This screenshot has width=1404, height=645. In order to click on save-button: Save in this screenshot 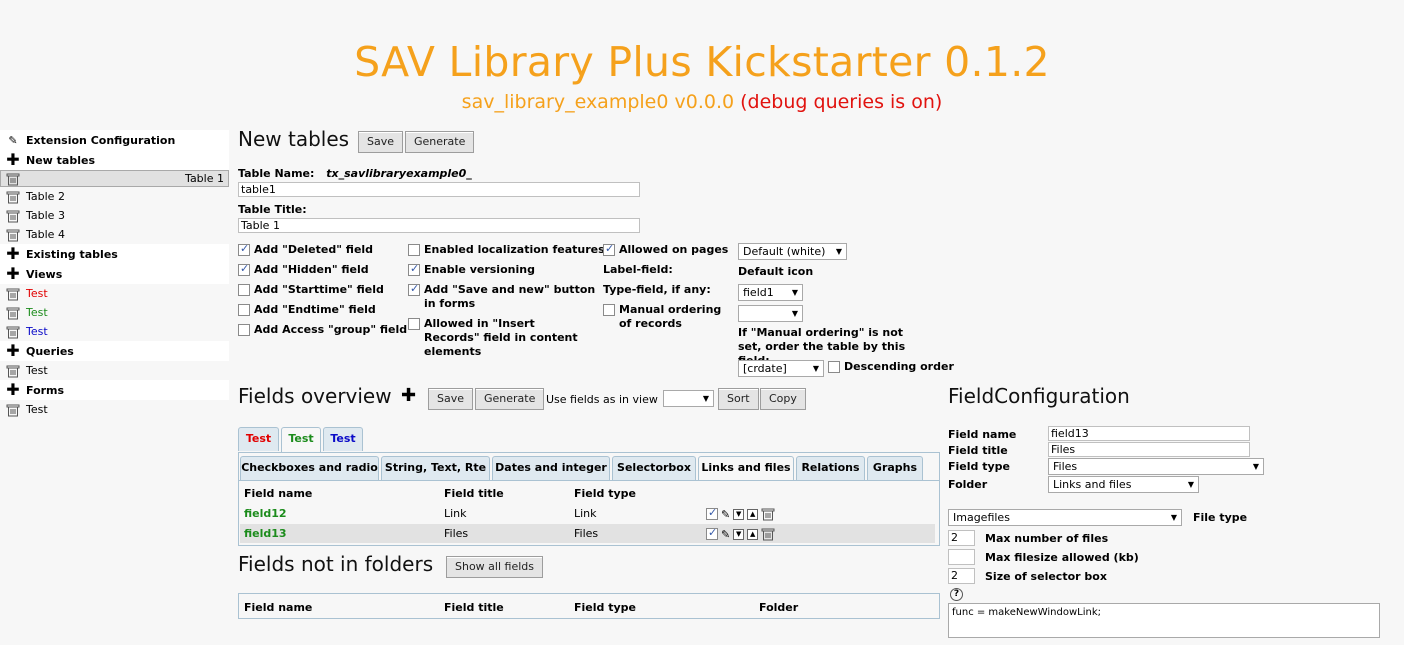, I will do `click(381, 142)`.